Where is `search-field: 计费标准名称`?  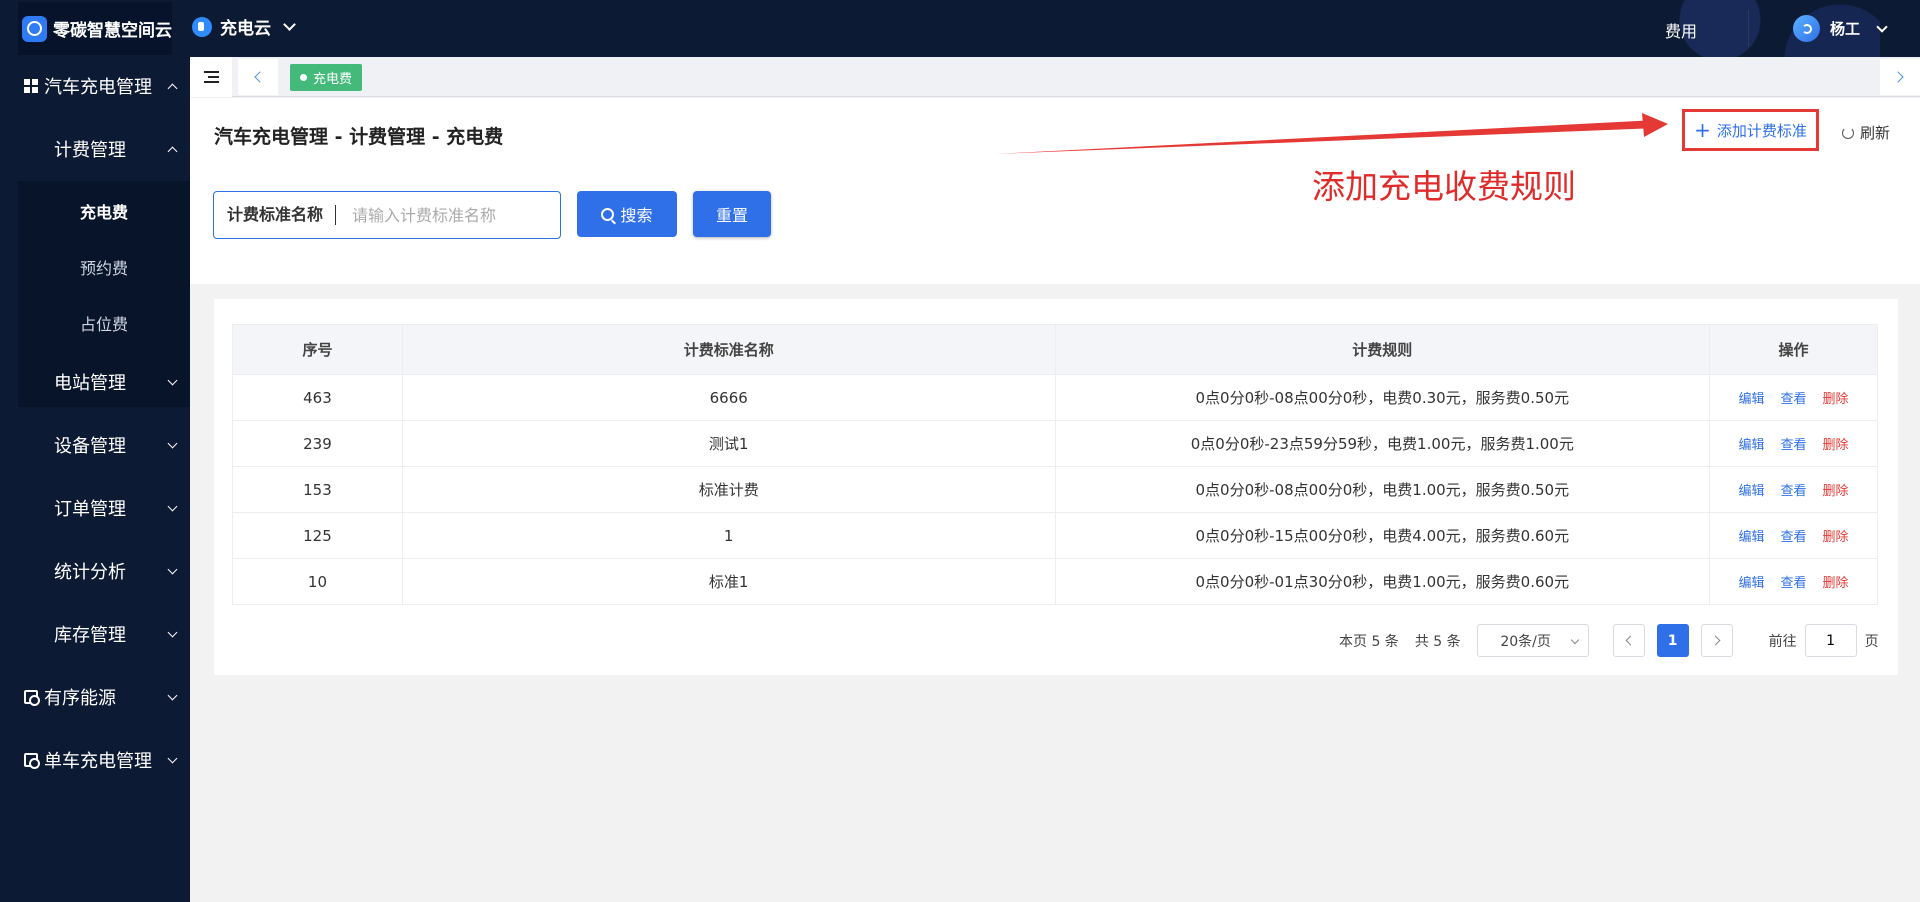 search-field: 计费标准名称 is located at coordinates (387, 215).